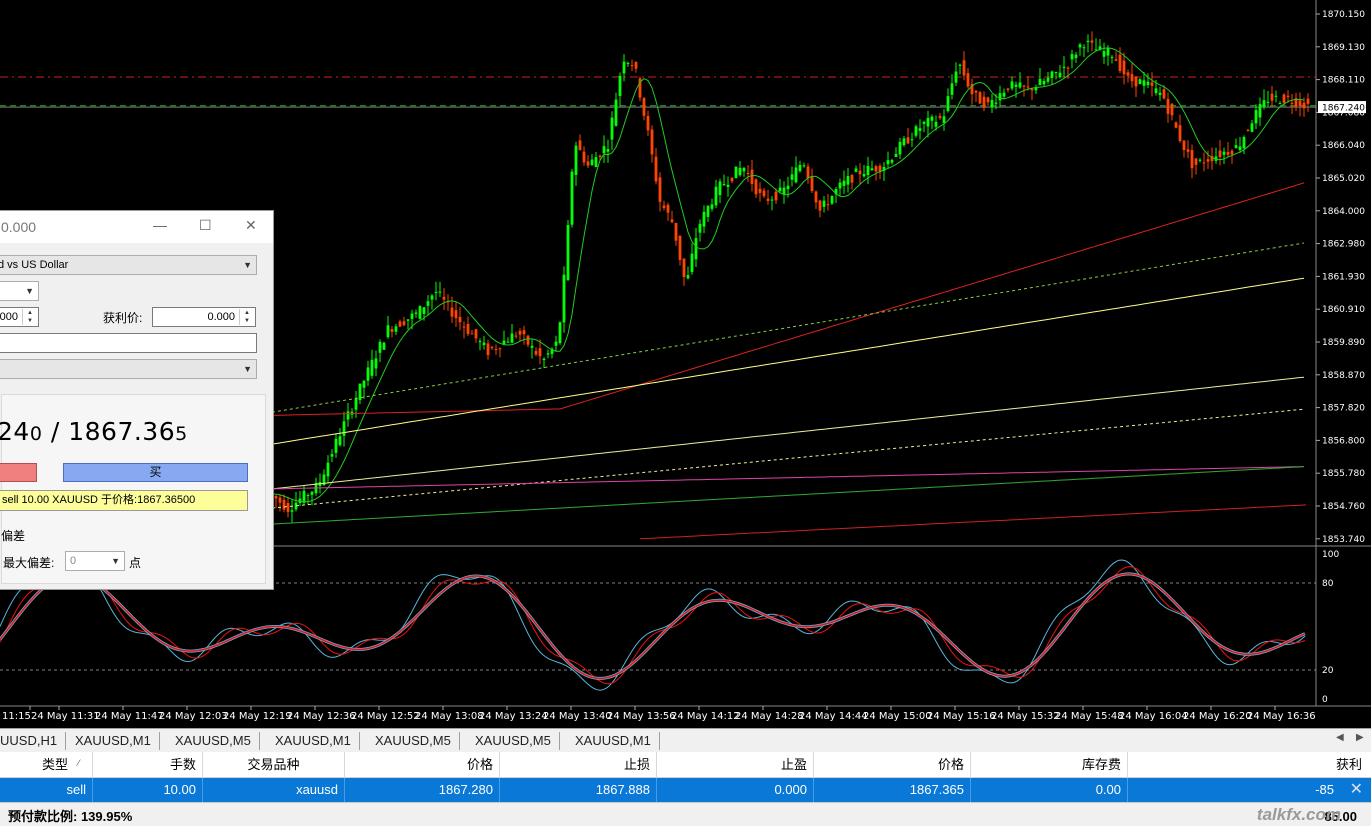 Image resolution: width=1371 pixels, height=826 pixels. Describe the element at coordinates (1340, 737) in the screenshot. I see `scroll-left-icon: ◀` at that location.